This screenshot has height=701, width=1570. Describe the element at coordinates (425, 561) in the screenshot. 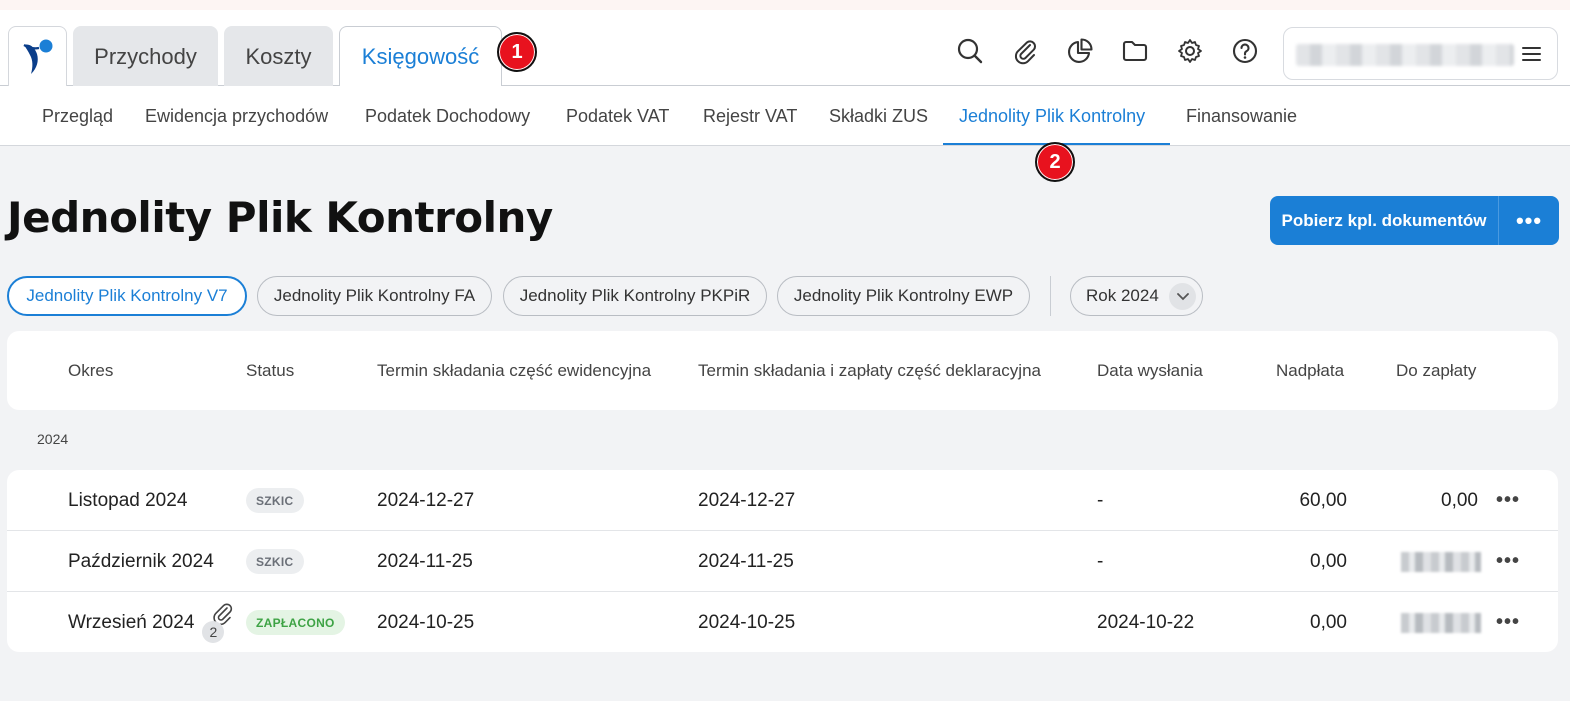

I see `cell-term-ewid: 2024-11-25` at that location.